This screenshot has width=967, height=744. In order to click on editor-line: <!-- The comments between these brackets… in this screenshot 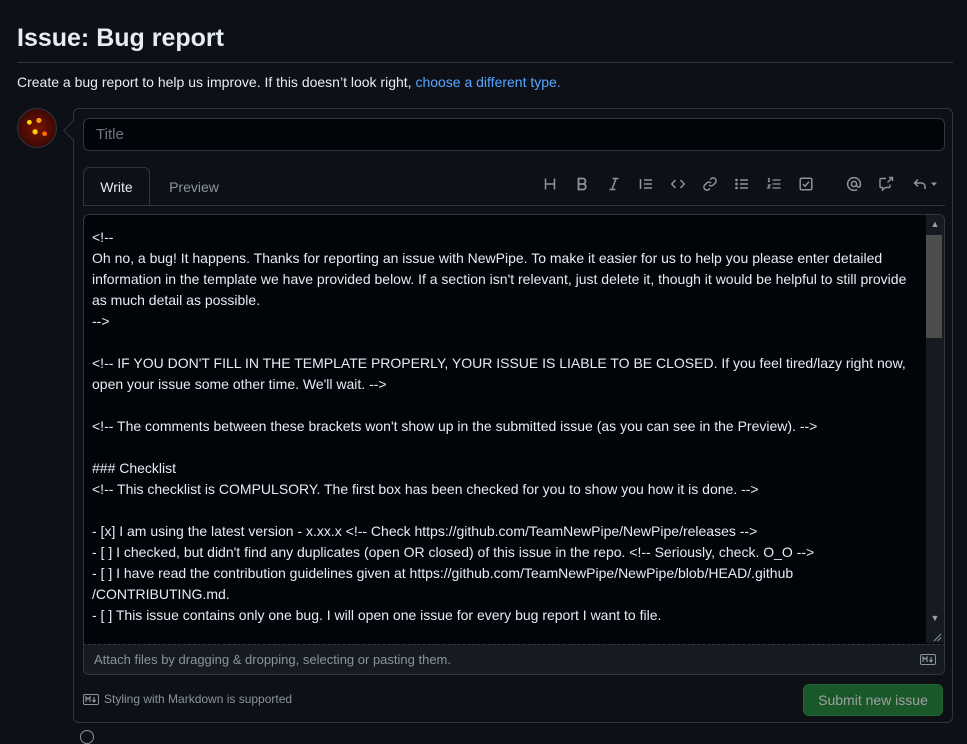, I will do `click(455, 426)`.